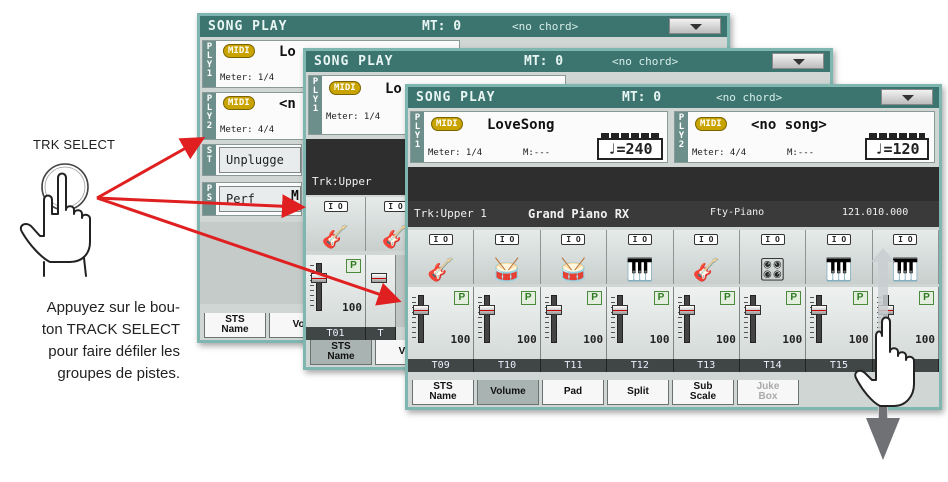 The image size is (948, 482). I want to click on red-arrow-icon, so click(249, 221).